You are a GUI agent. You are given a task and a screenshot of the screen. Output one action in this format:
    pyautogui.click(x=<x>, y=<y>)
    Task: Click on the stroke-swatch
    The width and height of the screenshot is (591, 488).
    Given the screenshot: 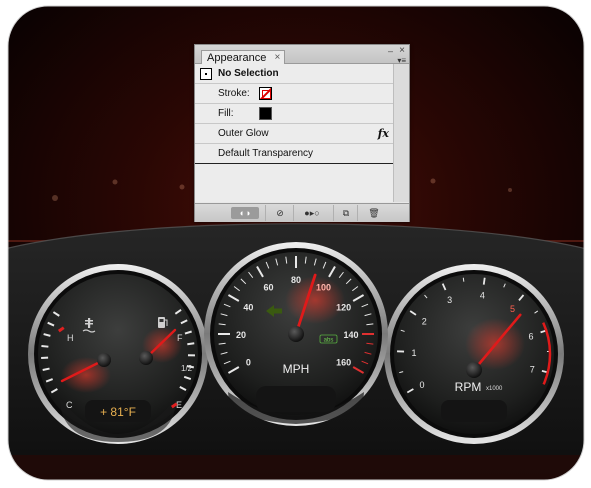 What is the action you would take?
    pyautogui.click(x=265, y=93)
    